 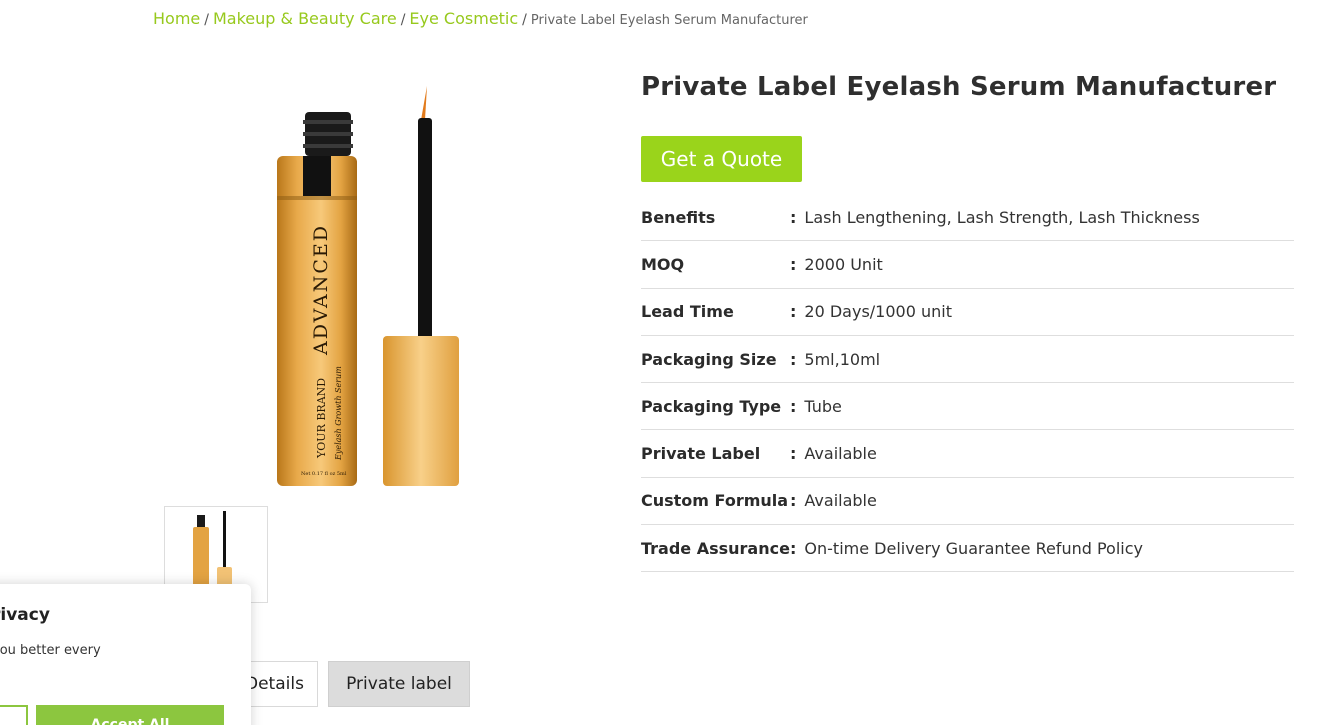 I want to click on bottle-name-text: ADVANCED, so click(x=321, y=290).